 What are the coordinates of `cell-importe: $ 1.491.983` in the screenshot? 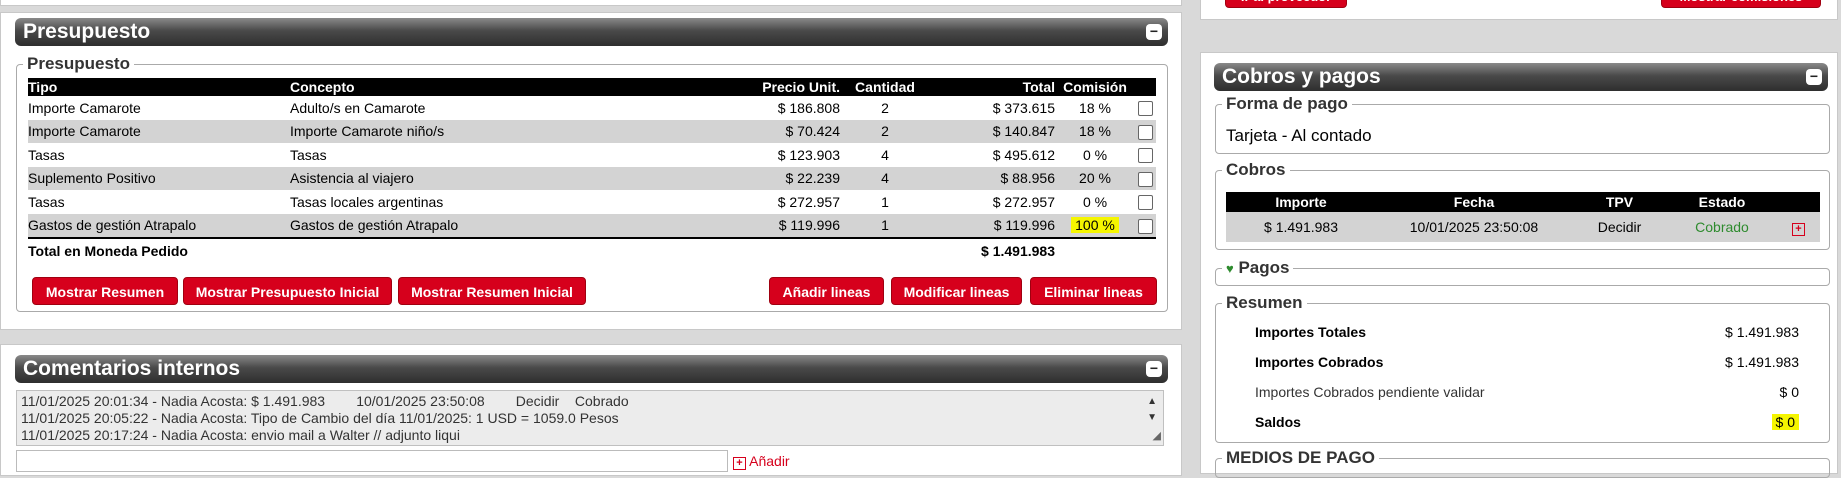 It's located at (1301, 227).